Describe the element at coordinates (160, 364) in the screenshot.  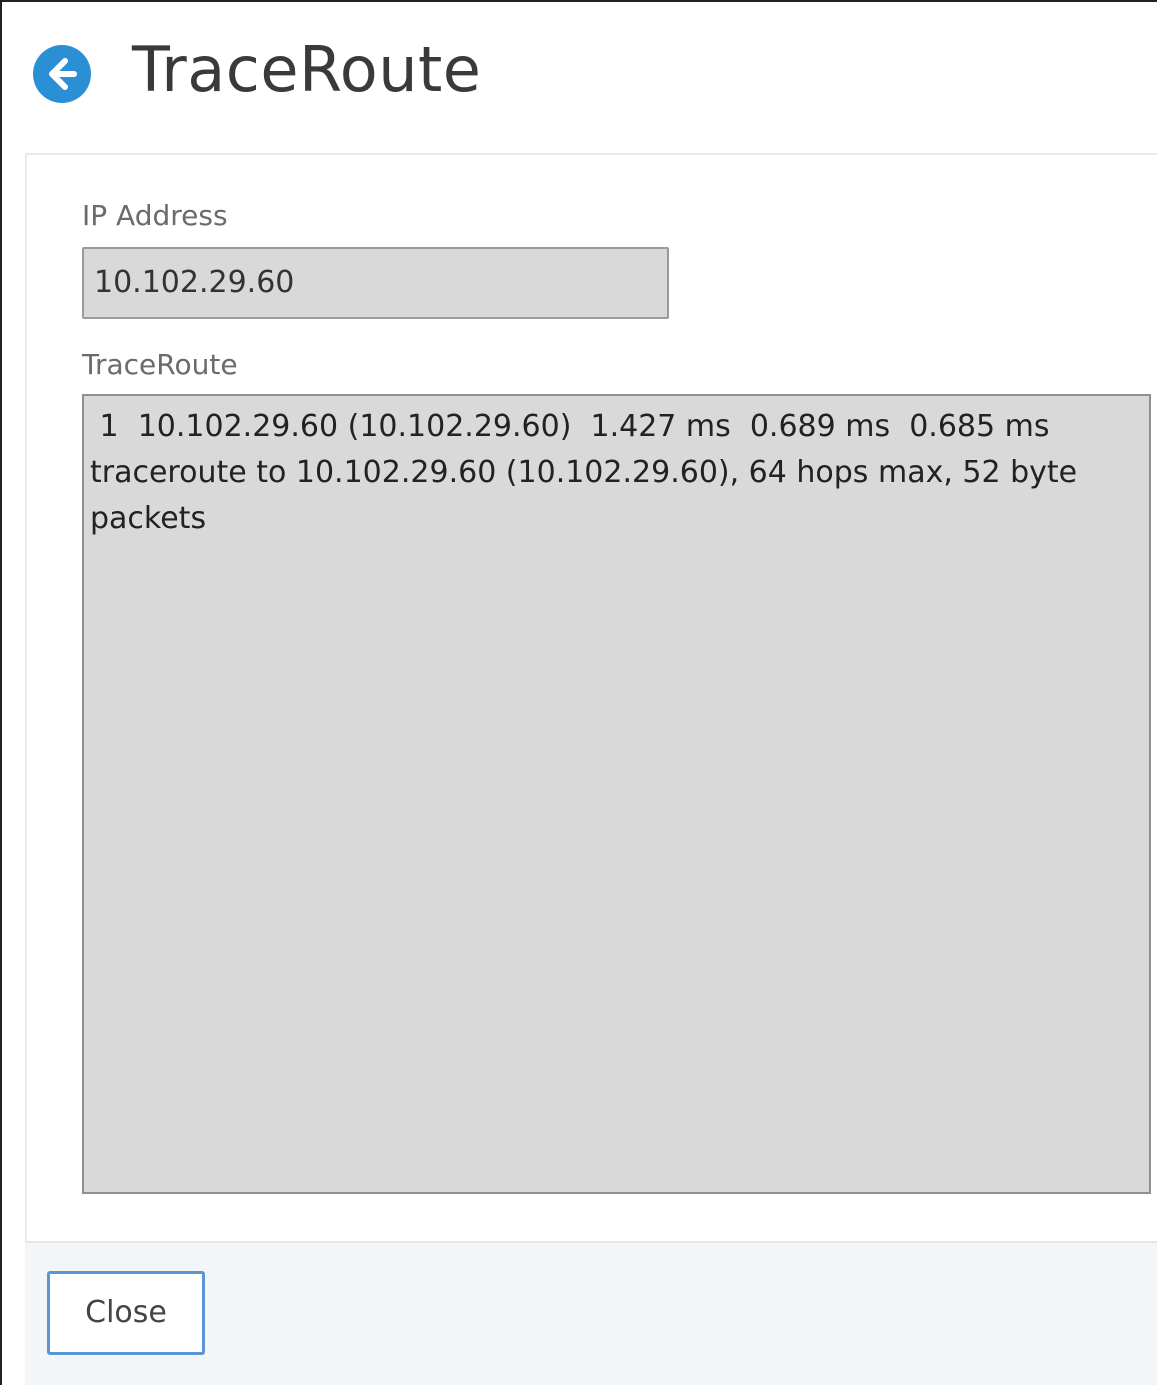
I see `traceroute-label: TraceRoute` at that location.